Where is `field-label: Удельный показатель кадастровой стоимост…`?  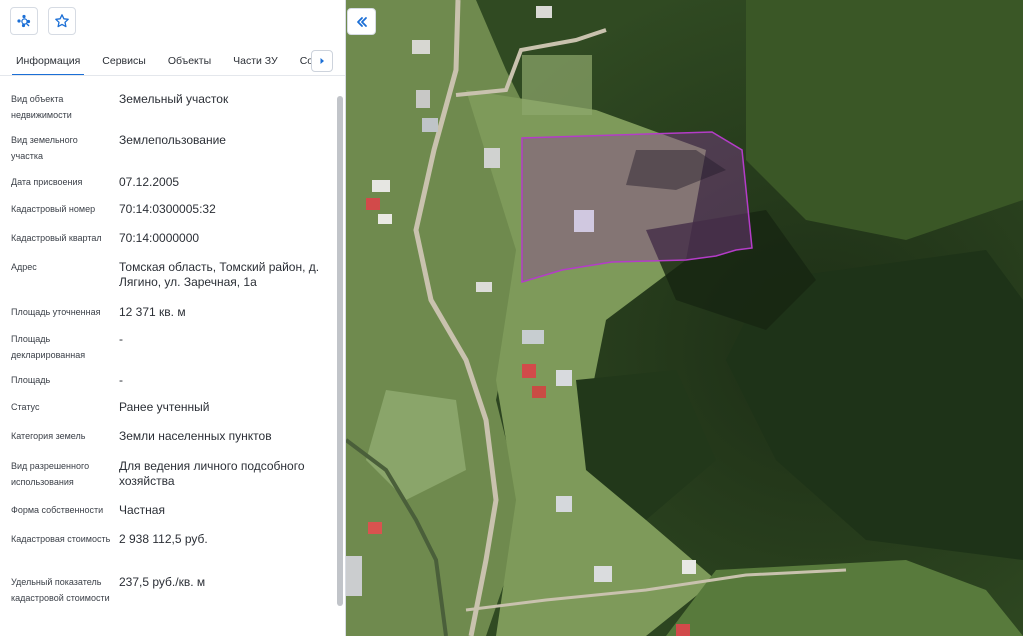
field-label: Удельный показатель кадастровой стоимост… is located at coordinates (60, 590).